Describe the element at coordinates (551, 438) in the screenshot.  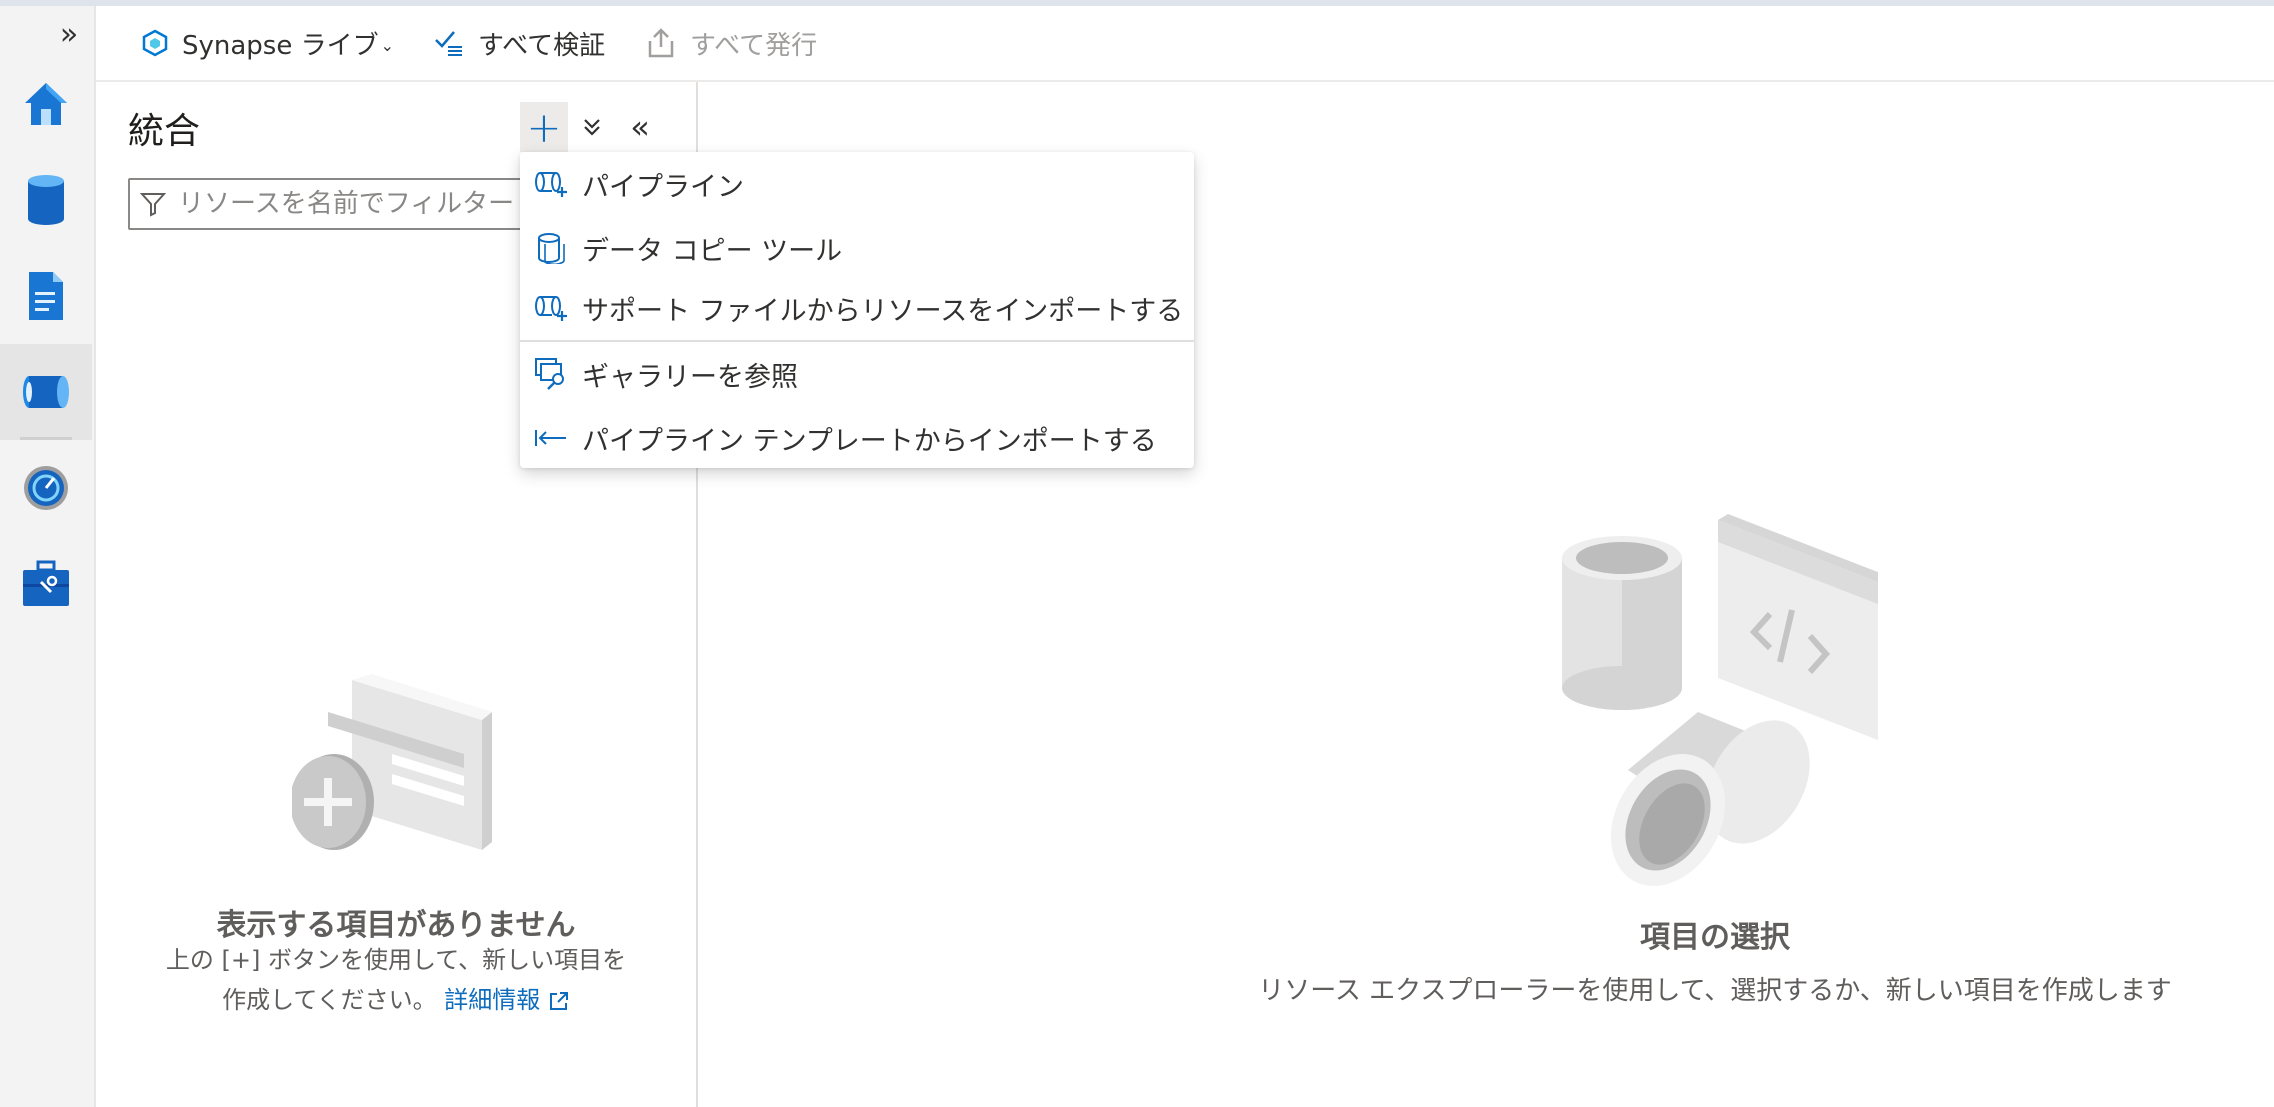
I see `import-template-icon` at that location.